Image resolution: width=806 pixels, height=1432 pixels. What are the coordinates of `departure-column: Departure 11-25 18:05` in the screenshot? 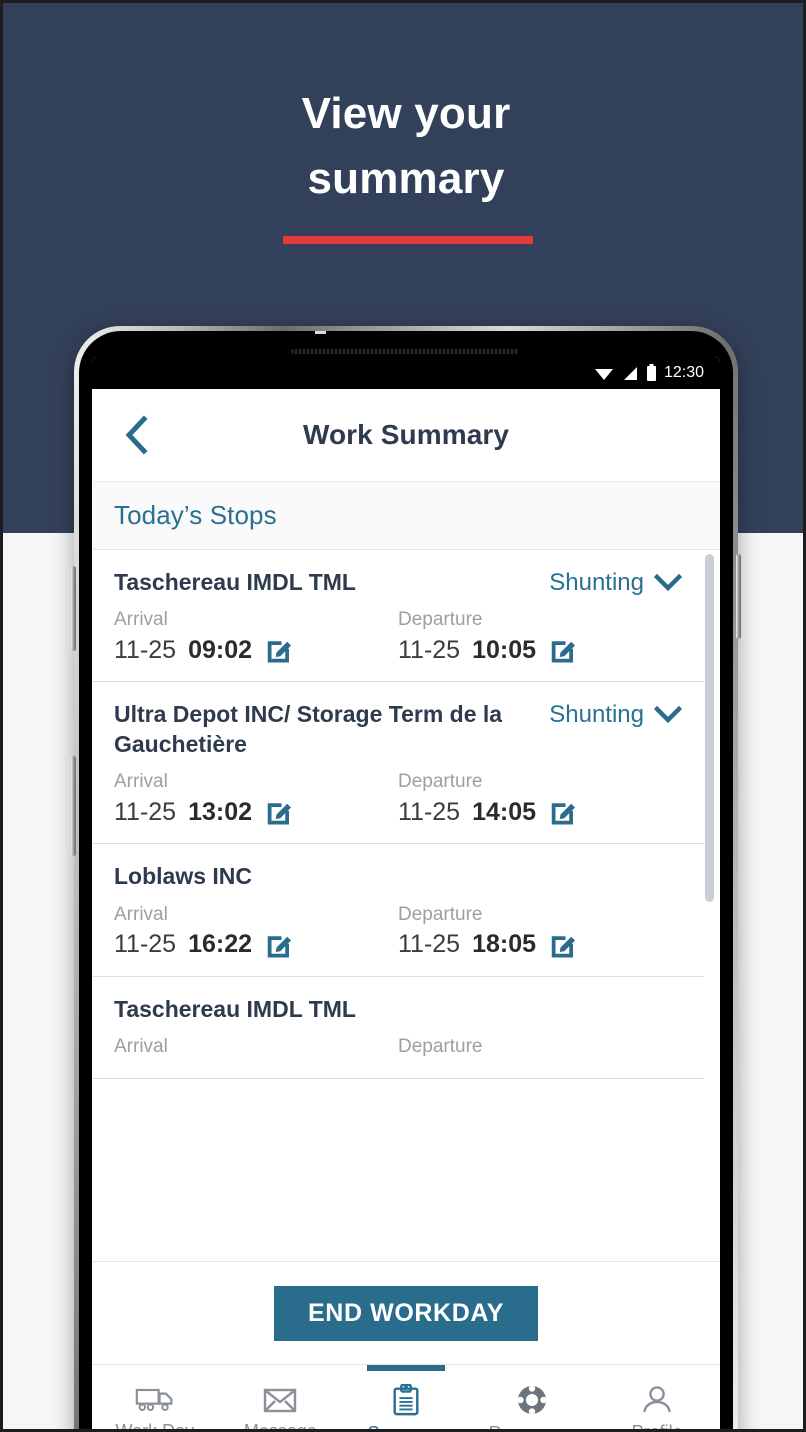 It's located at (540, 932).